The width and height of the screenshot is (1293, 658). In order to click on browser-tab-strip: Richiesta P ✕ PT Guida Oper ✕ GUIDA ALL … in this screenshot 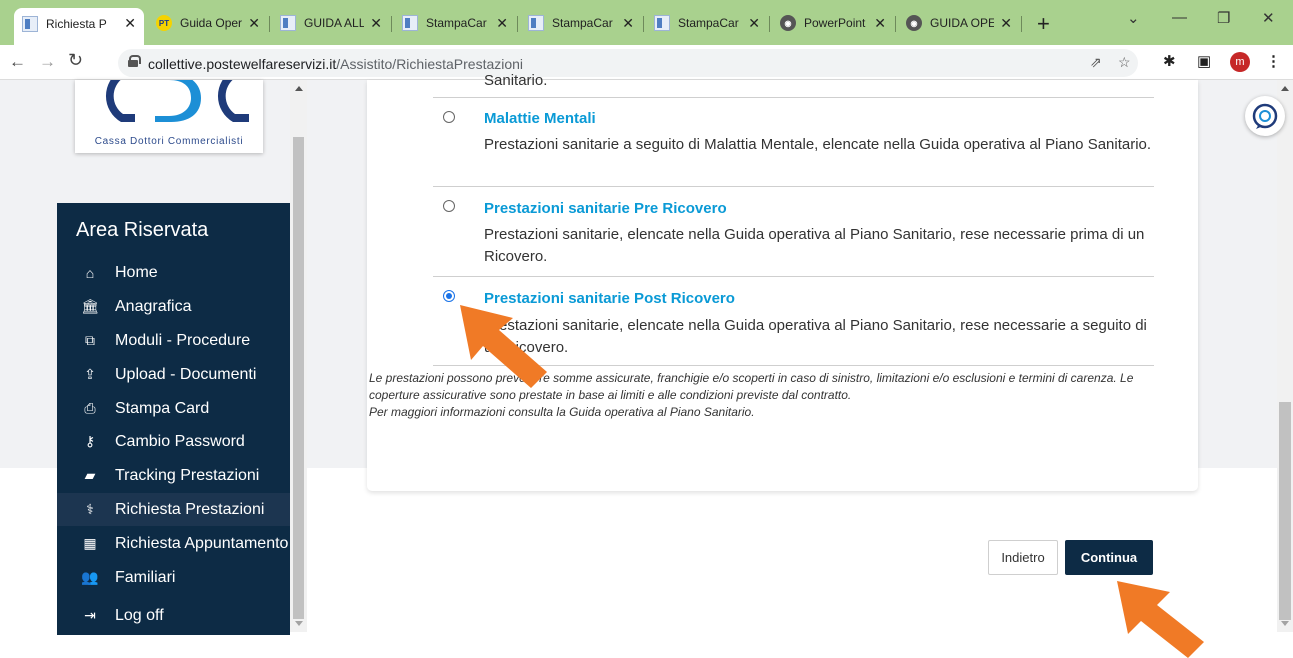, I will do `click(646, 22)`.